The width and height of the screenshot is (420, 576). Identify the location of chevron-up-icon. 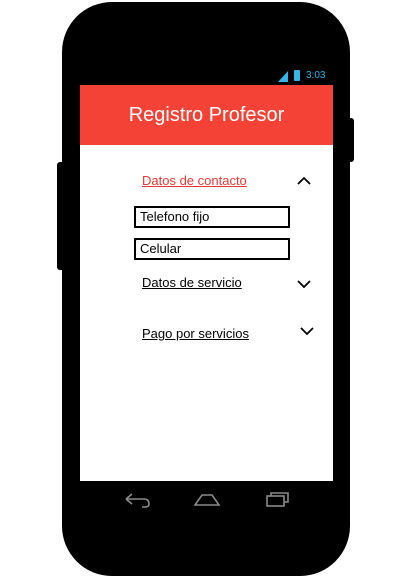
(304, 181).